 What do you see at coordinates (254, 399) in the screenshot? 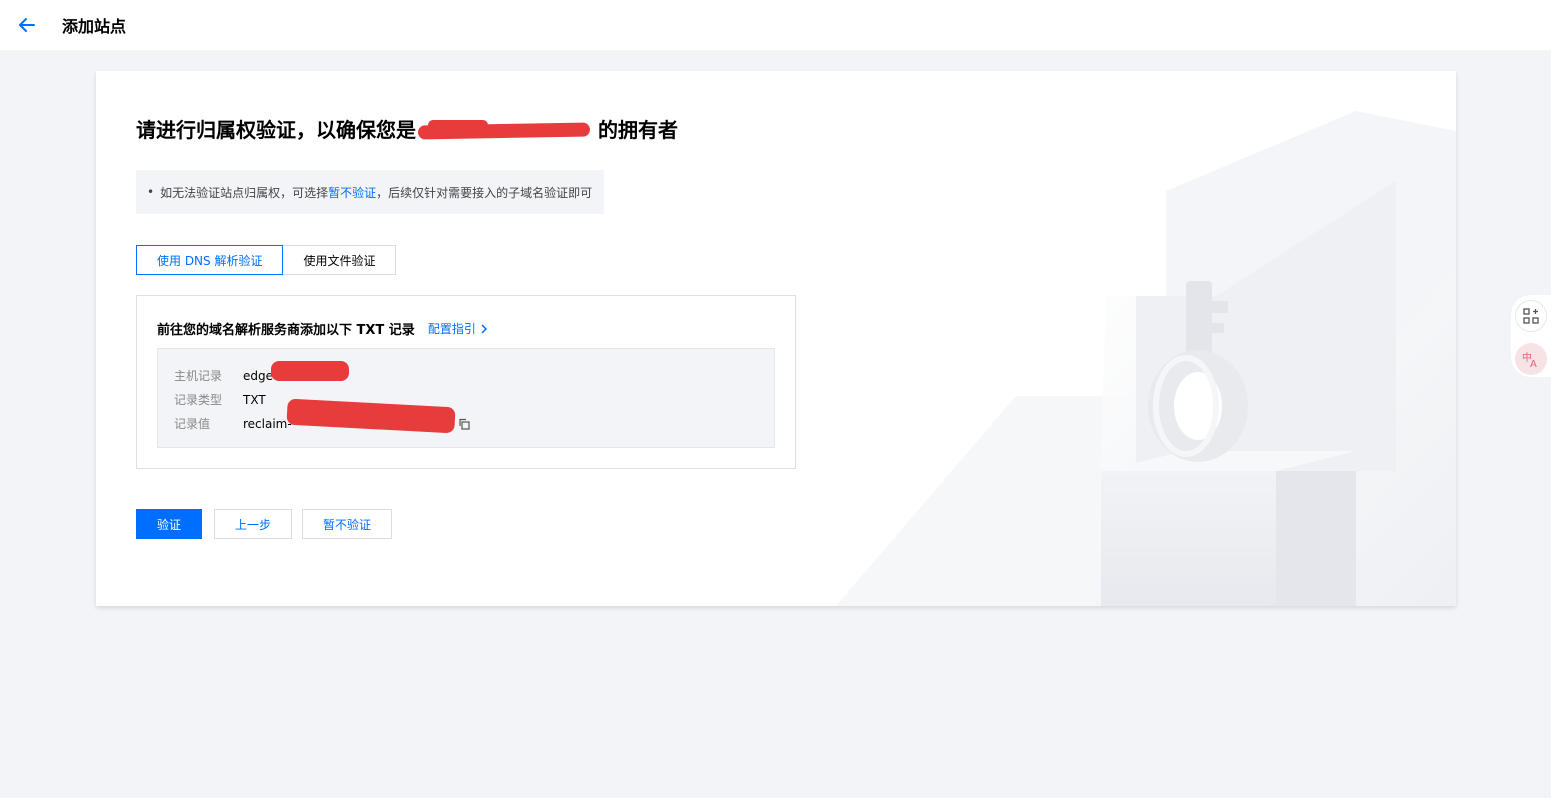
I see `record-value: TXT` at bounding box center [254, 399].